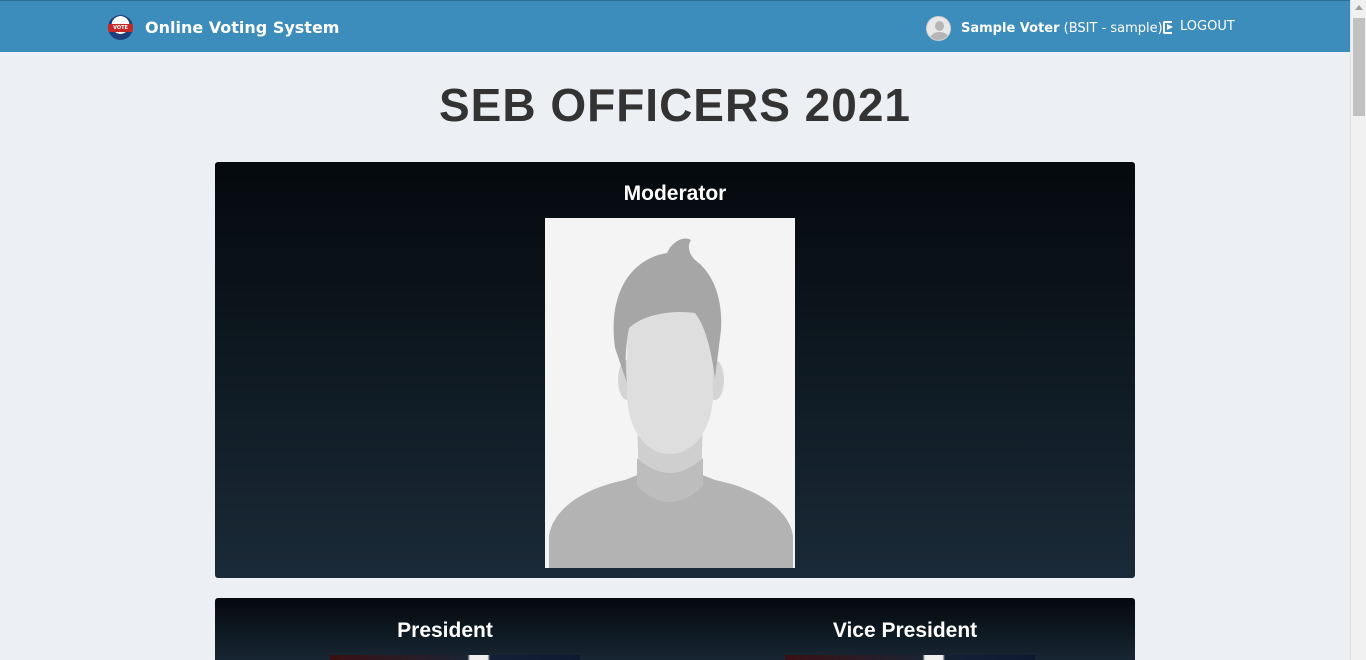  I want to click on candidate-photo-vice-president, so click(910, 657).